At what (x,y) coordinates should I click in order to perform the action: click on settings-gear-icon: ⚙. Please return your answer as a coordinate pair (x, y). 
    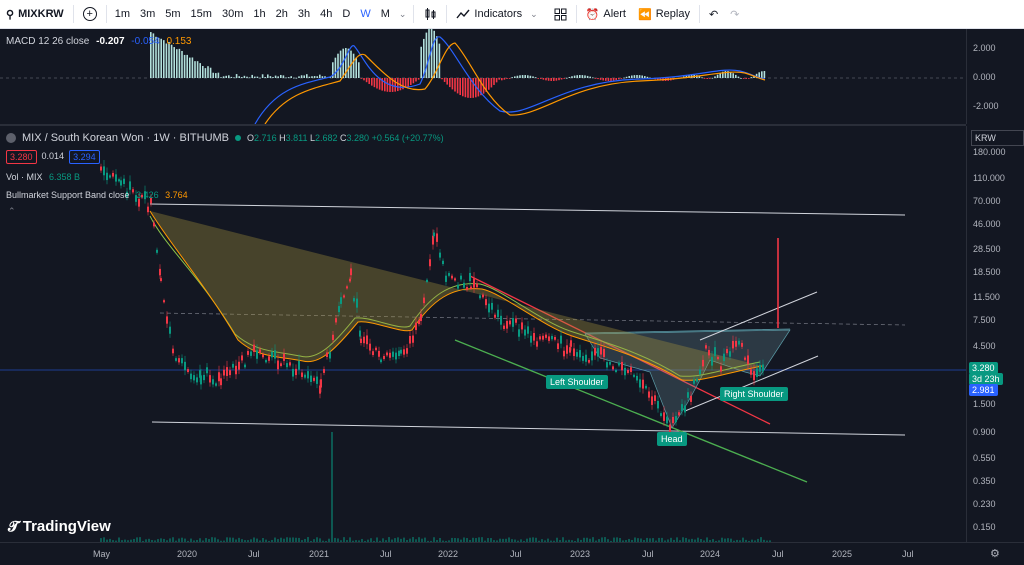
    Looking at the image, I should click on (995, 553).